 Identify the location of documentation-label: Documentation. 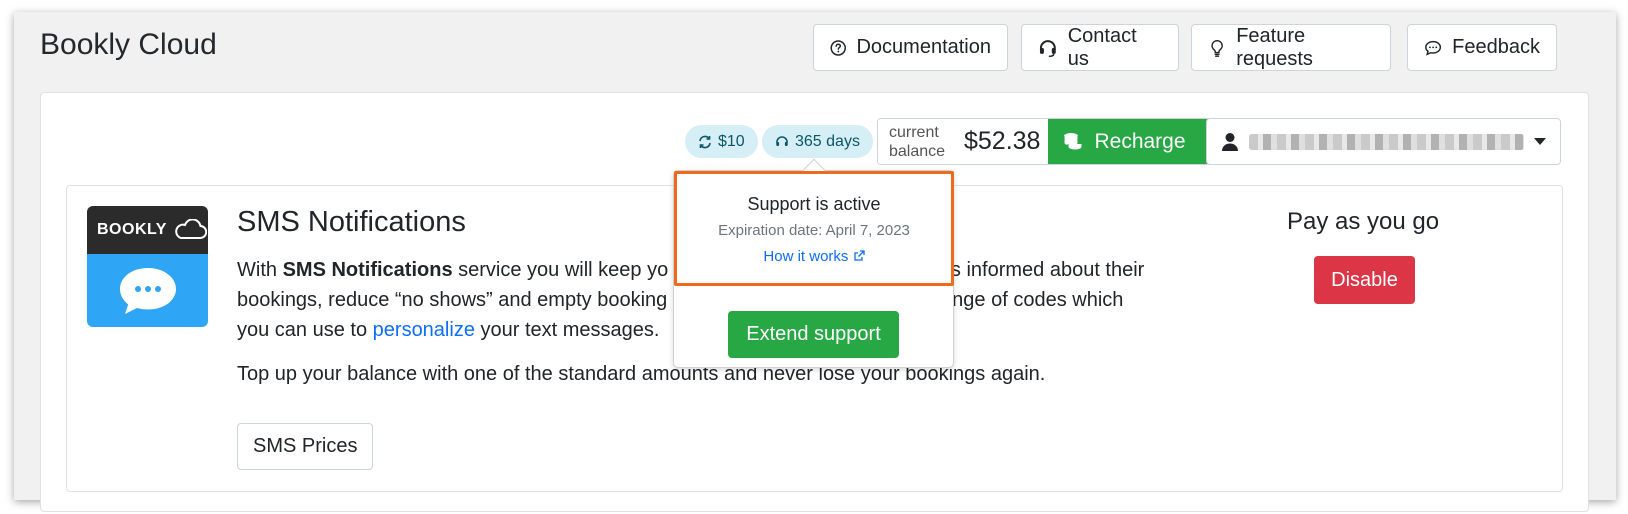
(923, 47).